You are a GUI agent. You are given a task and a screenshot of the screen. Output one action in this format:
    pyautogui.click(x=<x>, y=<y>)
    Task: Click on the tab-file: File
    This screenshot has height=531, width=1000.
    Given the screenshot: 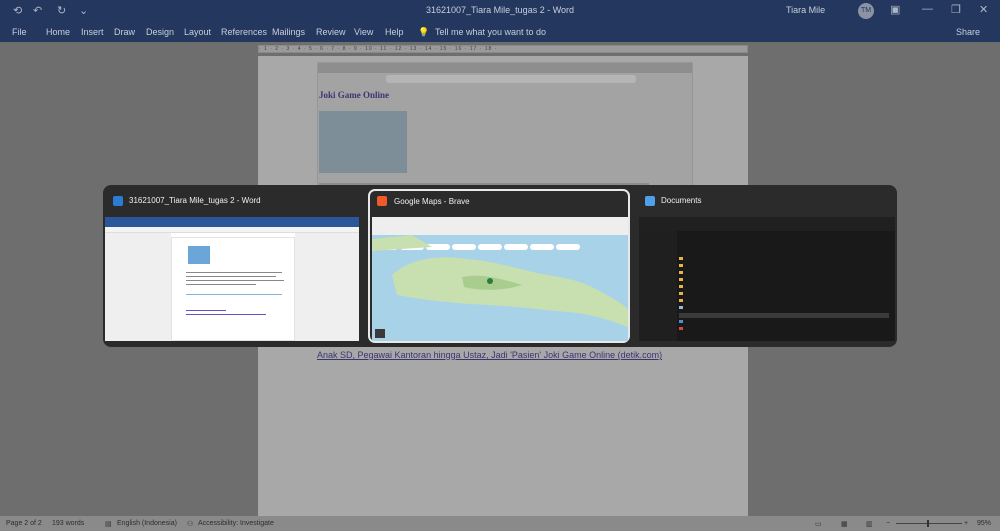 What is the action you would take?
    pyautogui.click(x=19, y=32)
    